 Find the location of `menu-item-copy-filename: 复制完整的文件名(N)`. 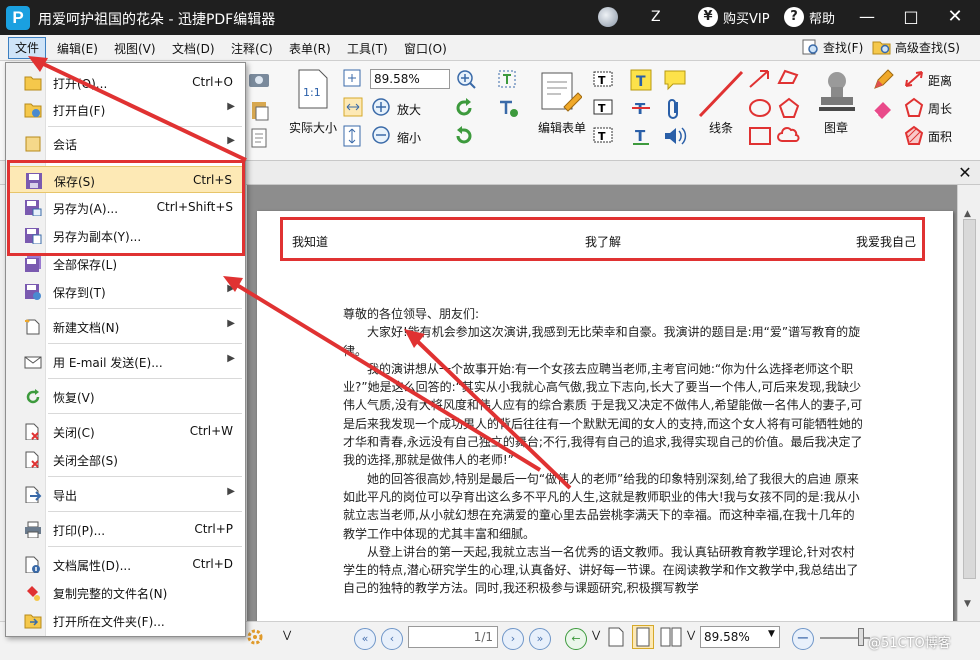

menu-item-copy-filename: 复制完整的文件名(N) is located at coordinates (126, 592).